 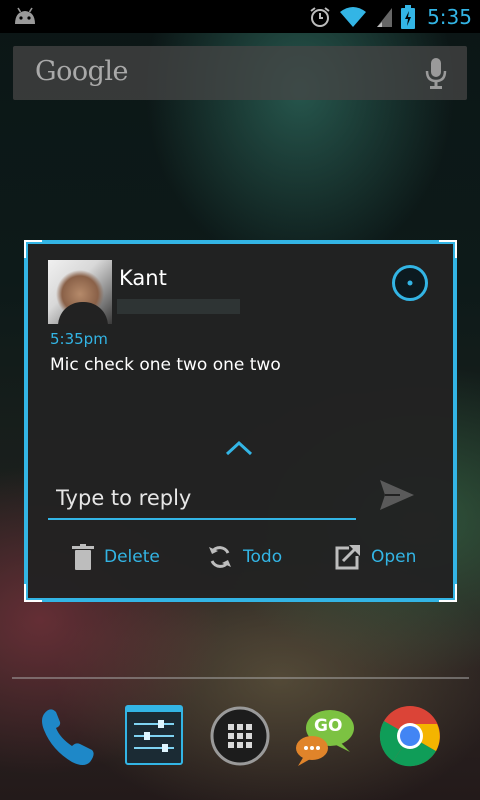 I want to click on battery-charging-icon, so click(x=408, y=16).